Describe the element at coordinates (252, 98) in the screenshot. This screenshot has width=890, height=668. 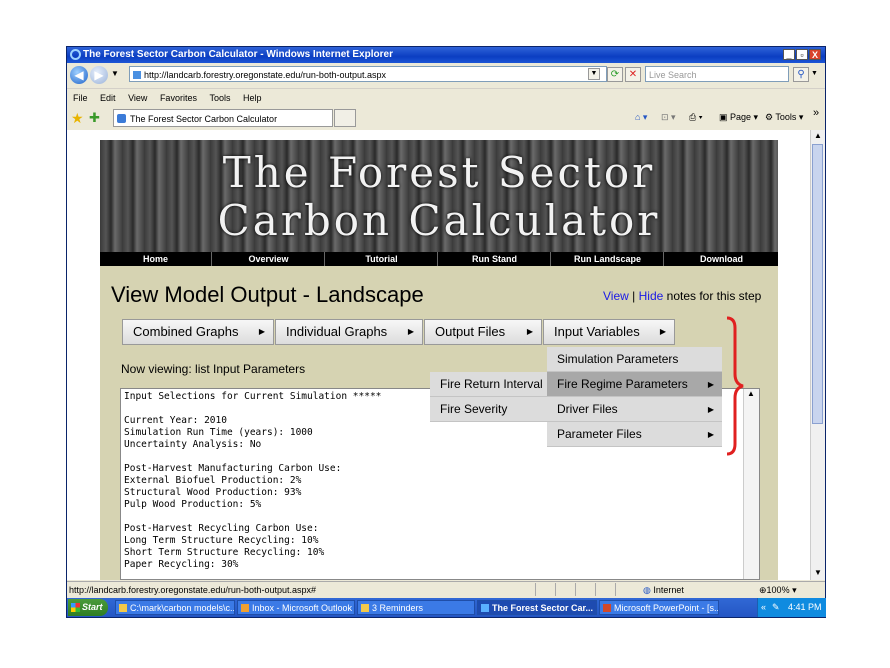
I see `menu-help: Help` at that location.